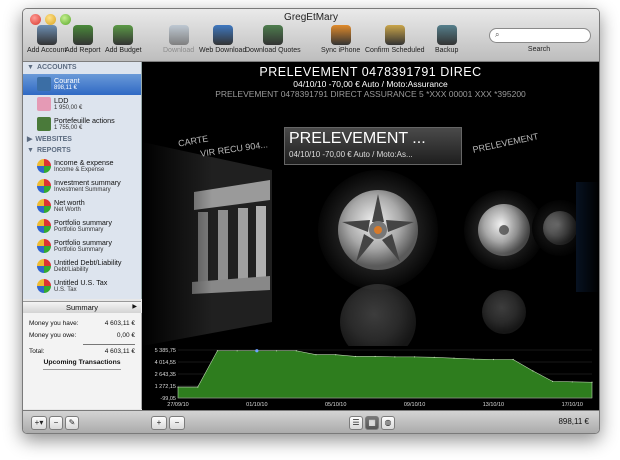 The width and height of the screenshot is (620, 460). I want to click on report-name: payee, so click(64, 298).